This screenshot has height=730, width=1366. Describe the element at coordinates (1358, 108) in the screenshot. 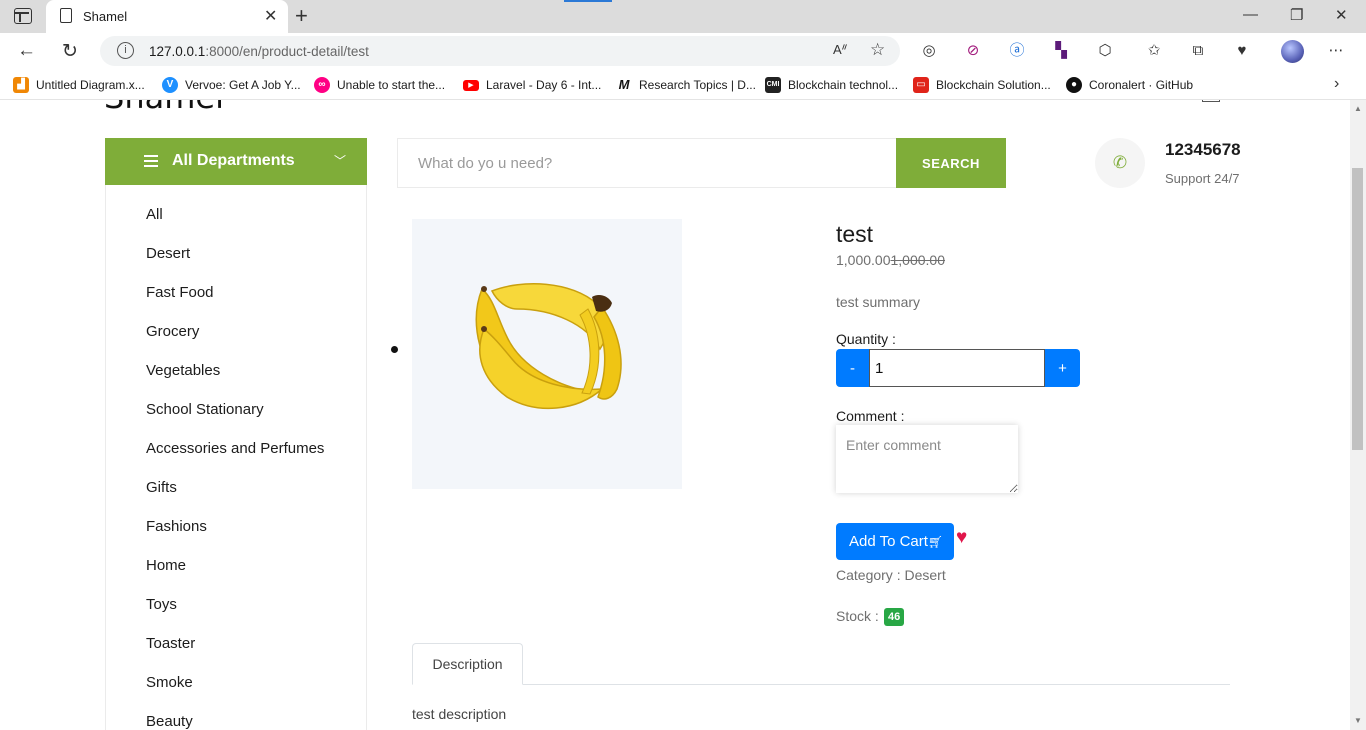

I see `scroll-up-icon: ▲` at that location.